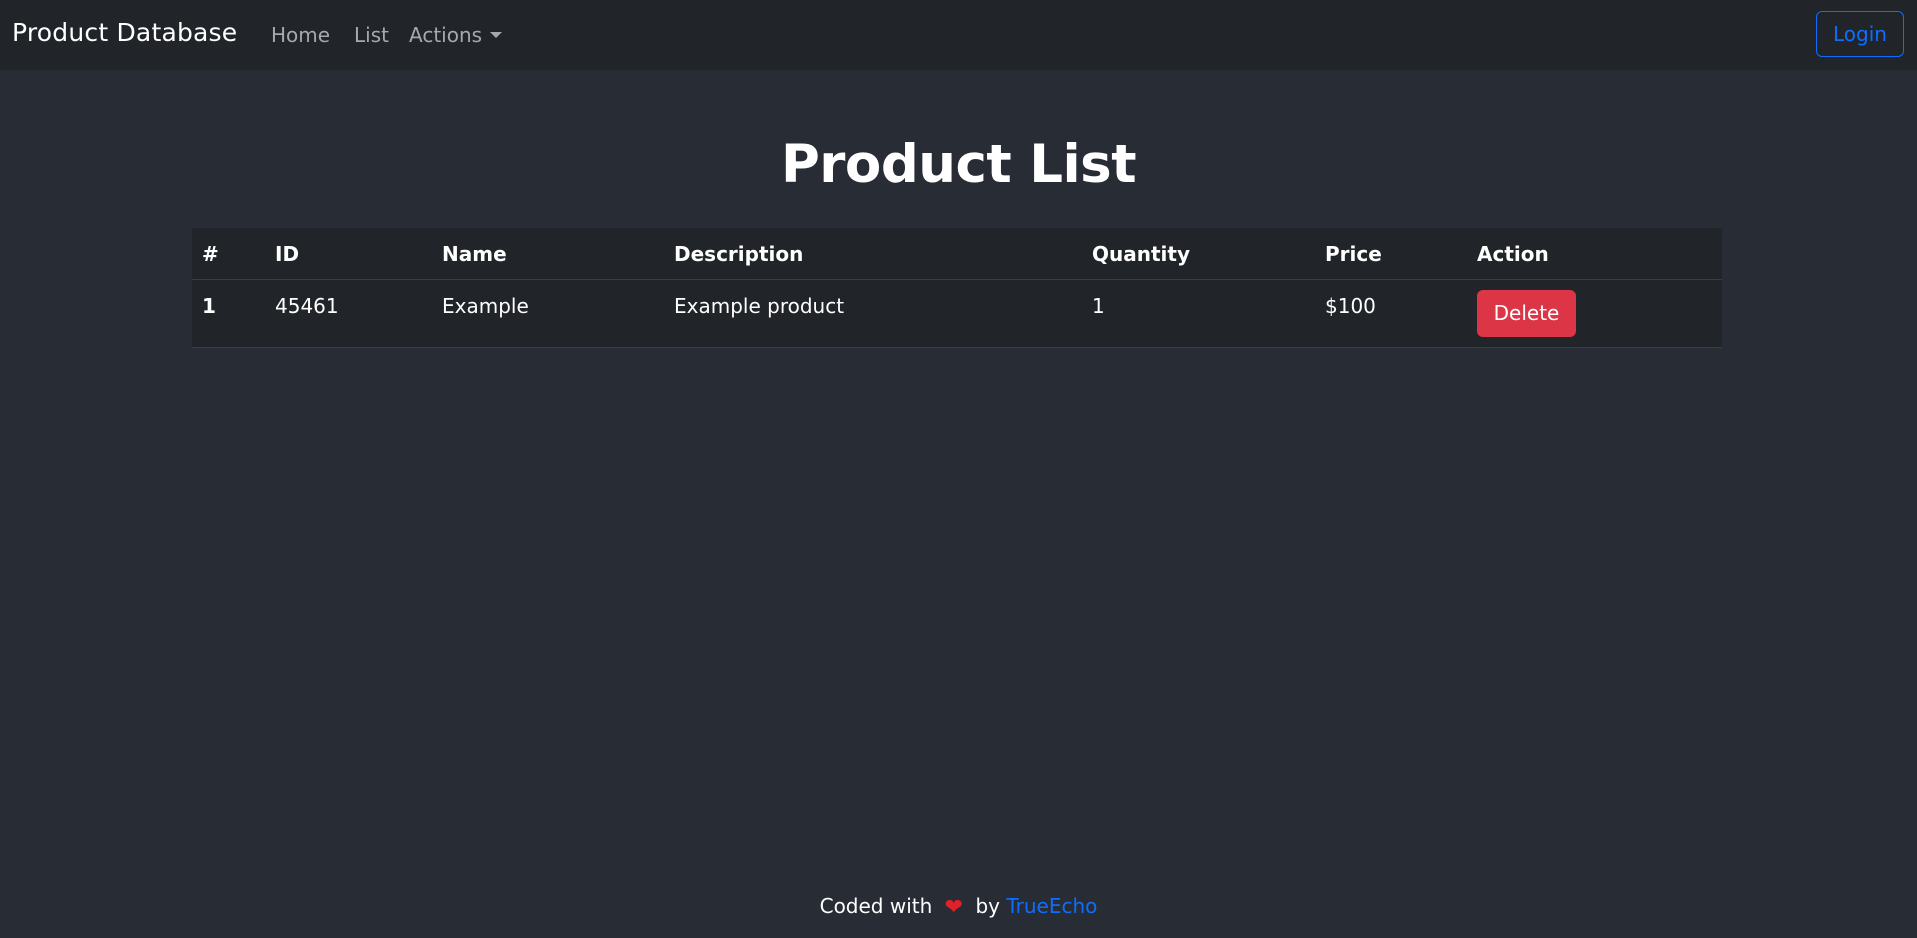 The image size is (1917, 938). Describe the element at coordinates (348, 254) in the screenshot. I see `column-header-id: ID` at that location.